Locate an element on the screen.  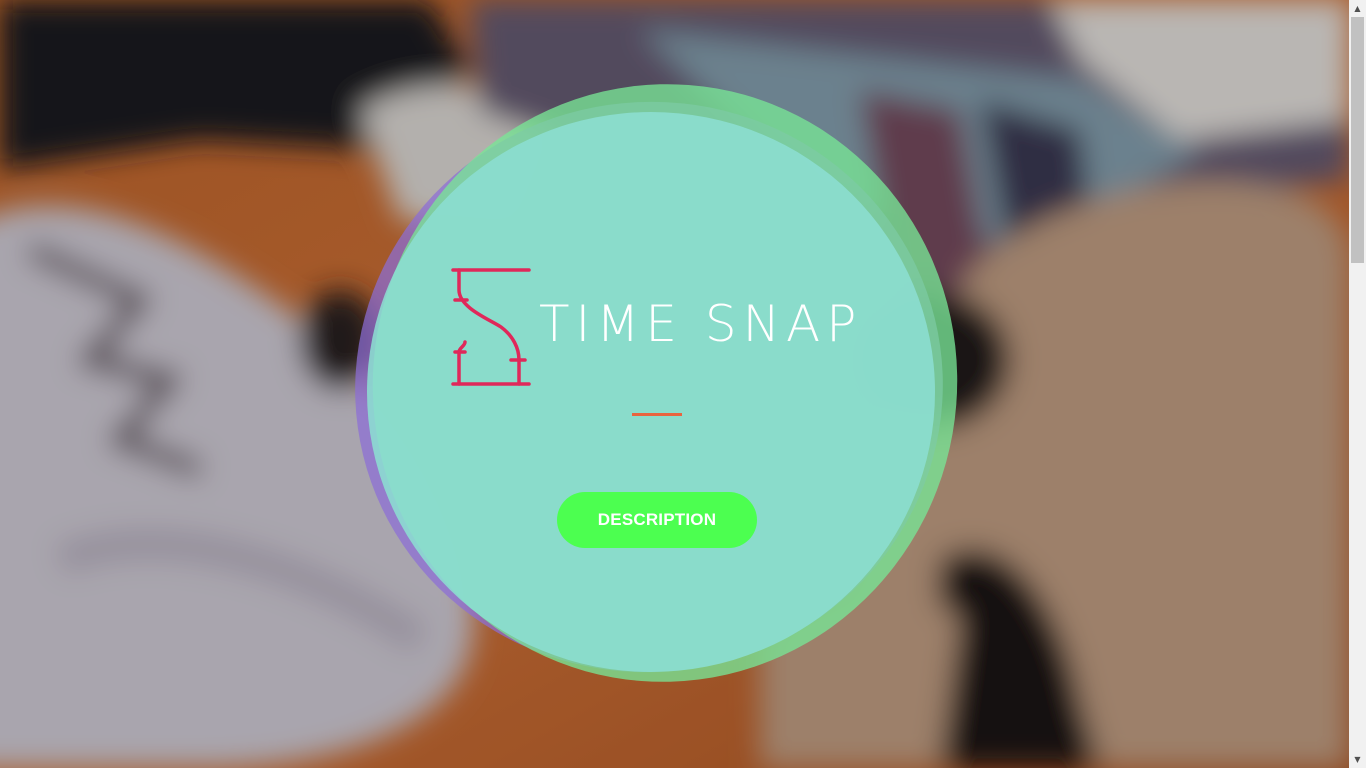
brand-name: TIME SNAP is located at coordinates (701, 324).